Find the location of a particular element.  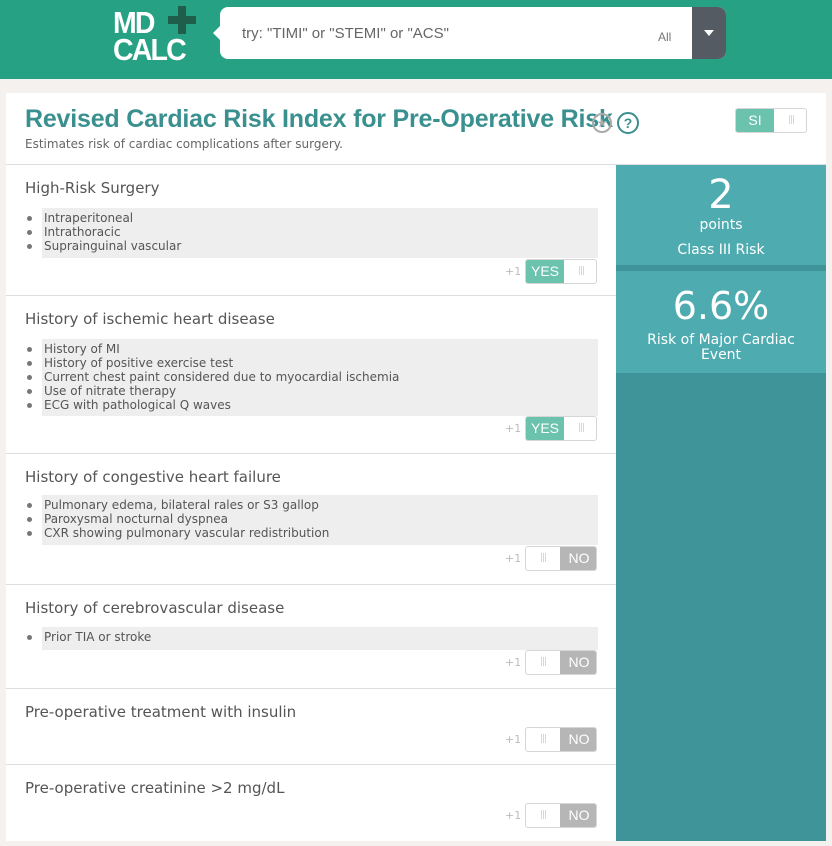

plus-icon is located at coordinates (182, 20).